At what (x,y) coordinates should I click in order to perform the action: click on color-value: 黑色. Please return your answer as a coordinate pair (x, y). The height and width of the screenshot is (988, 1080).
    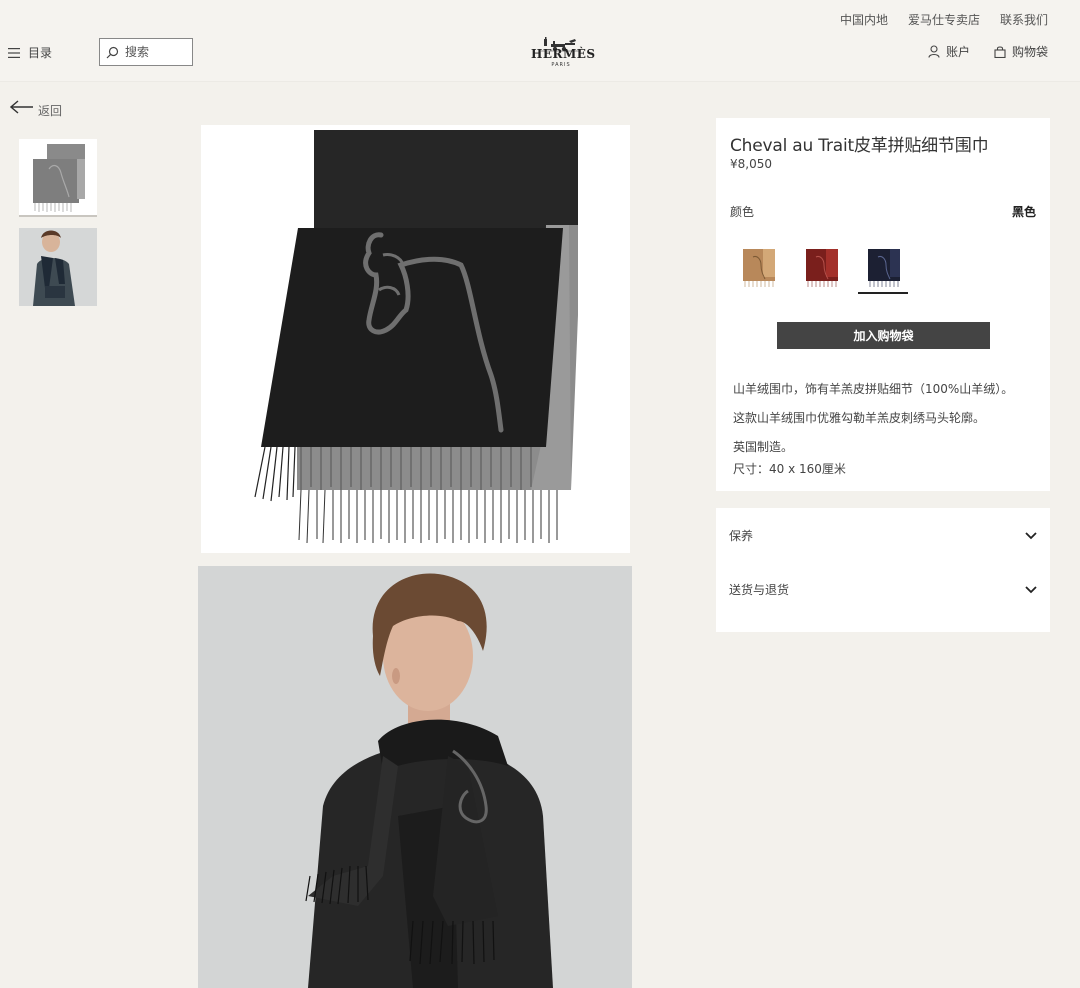
    Looking at the image, I should click on (1023, 212).